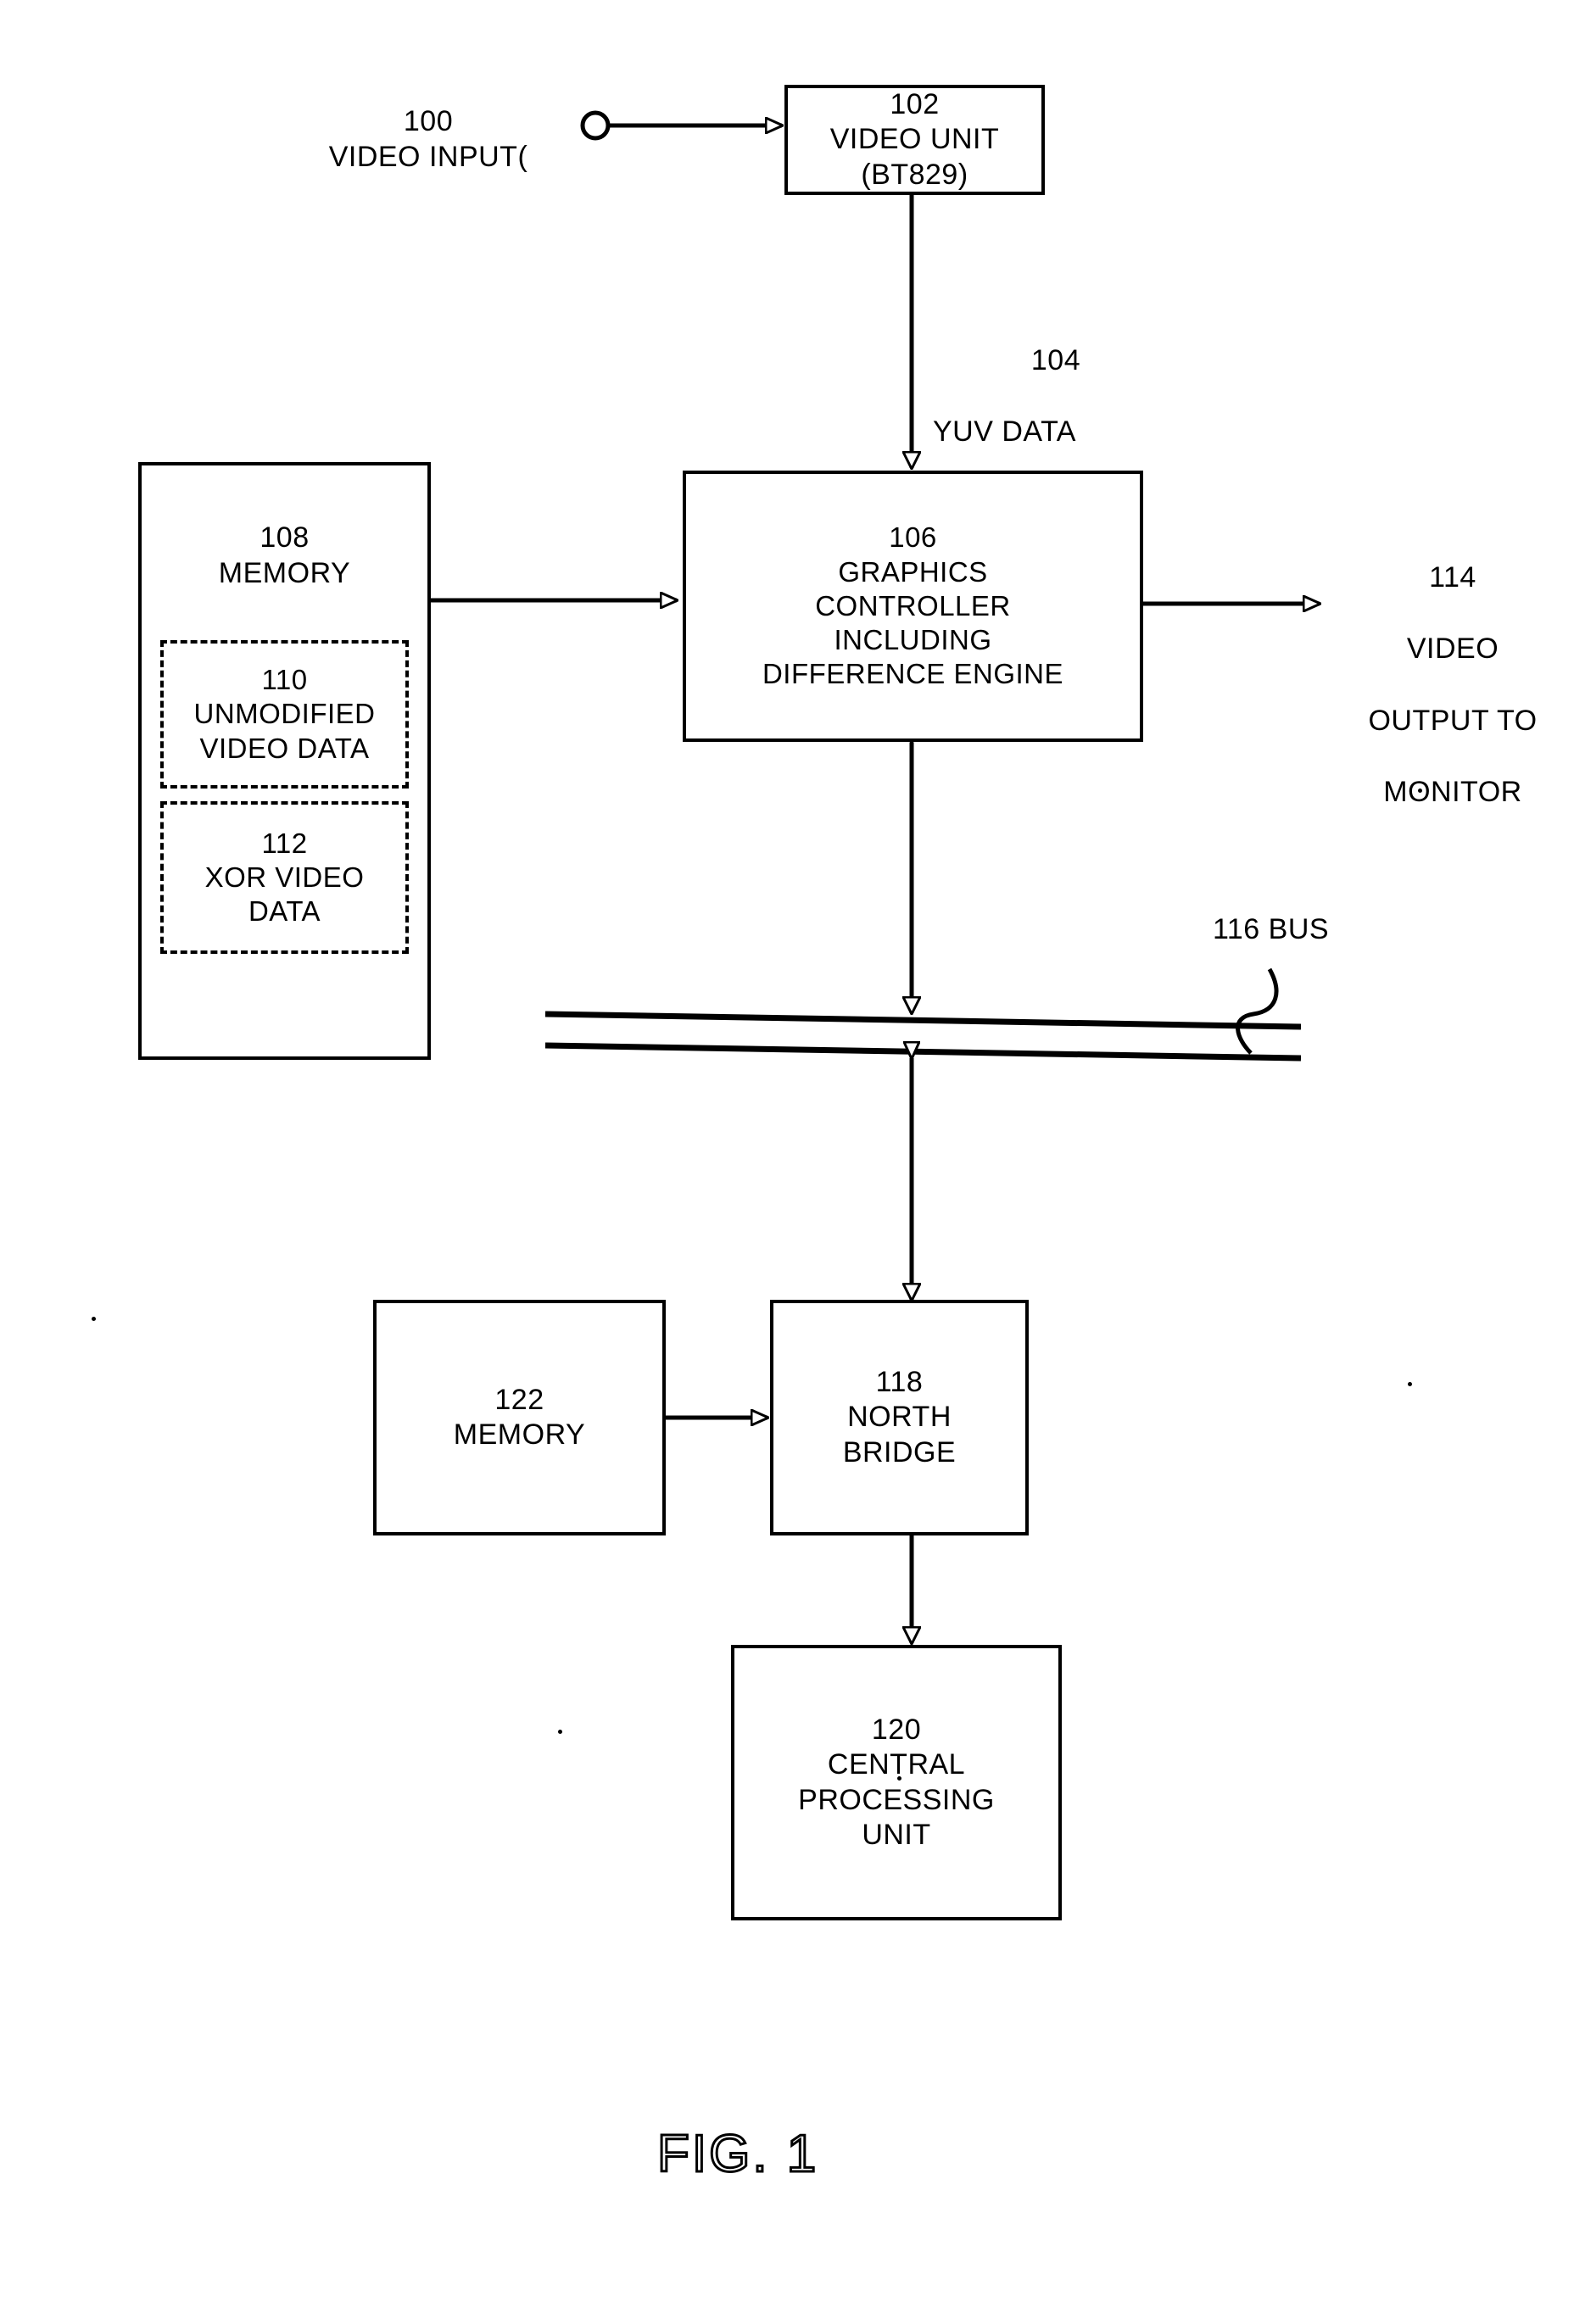 This screenshot has width=1574, height=2324. I want to click on bus-rail-top, so click(923, 1021).